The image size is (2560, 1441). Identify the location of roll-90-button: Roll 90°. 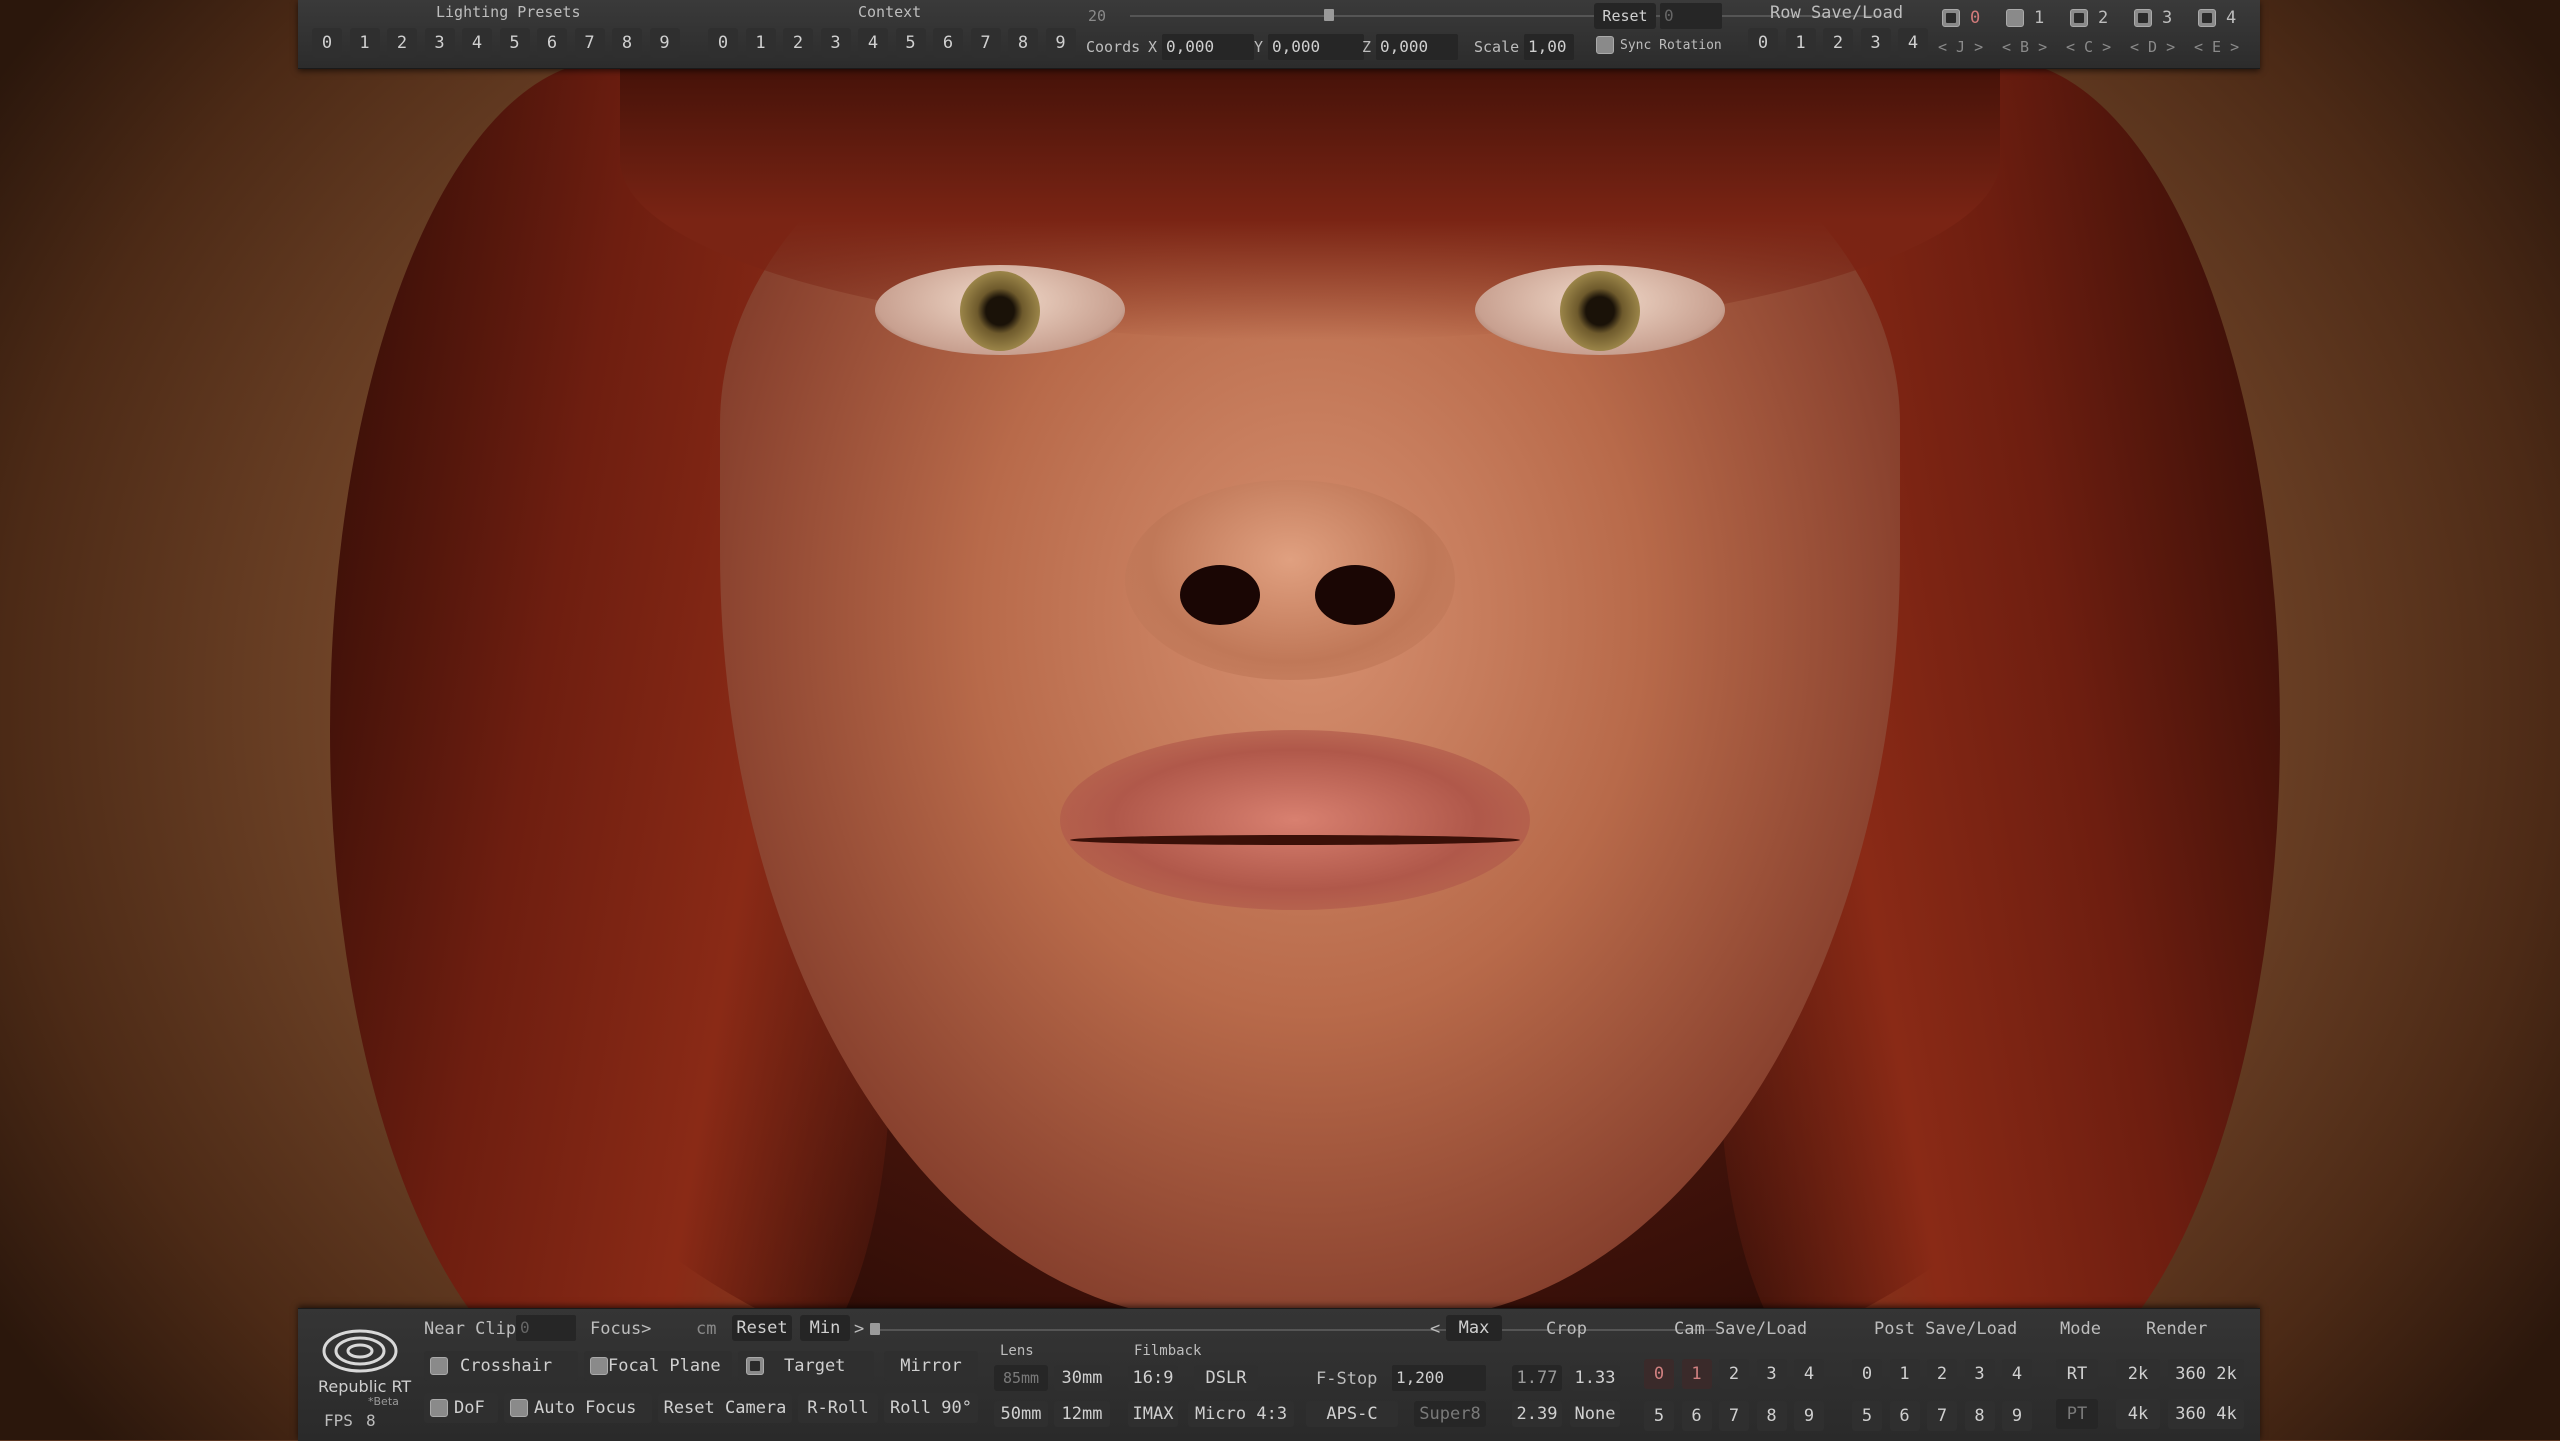
(931, 1408).